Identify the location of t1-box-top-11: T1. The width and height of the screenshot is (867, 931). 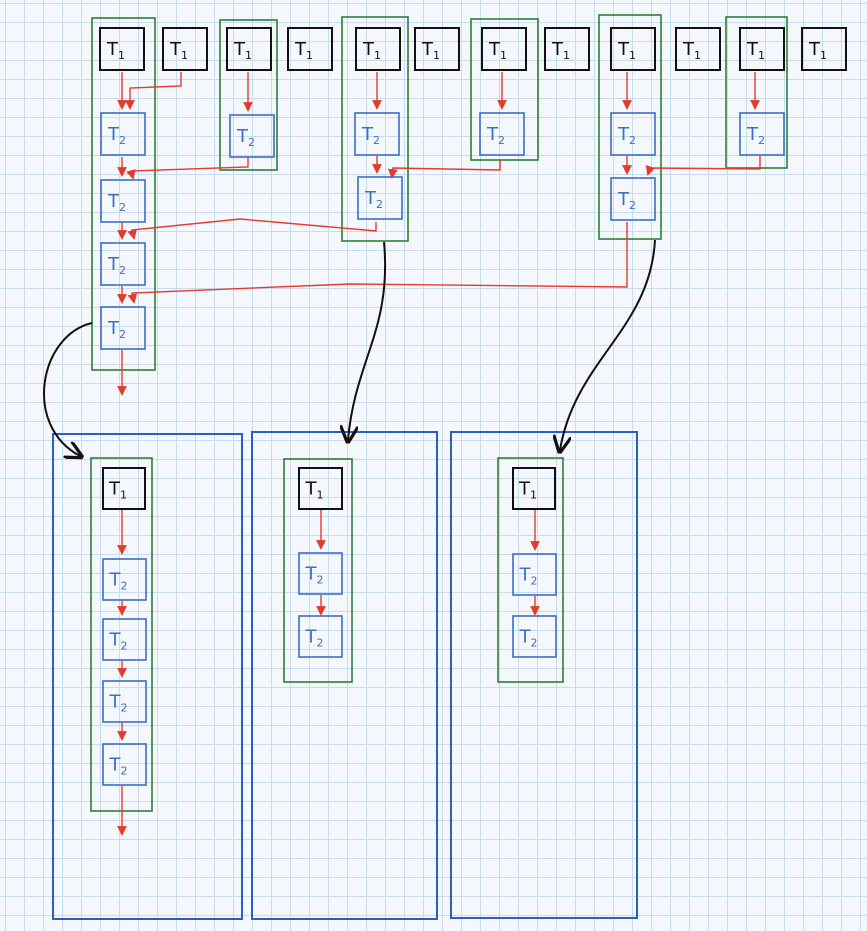
(762, 49).